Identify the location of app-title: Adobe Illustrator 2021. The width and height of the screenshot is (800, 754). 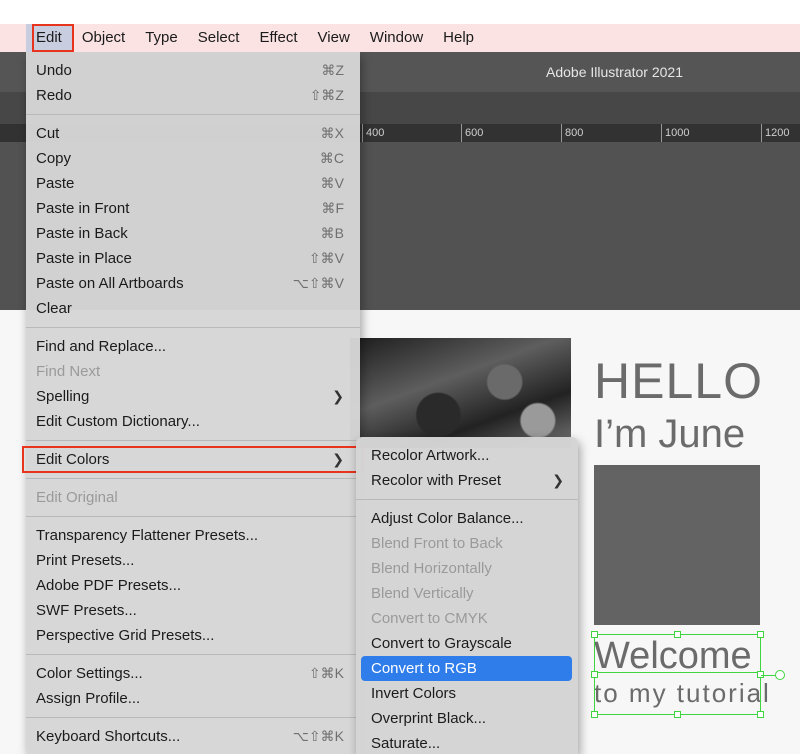
(614, 72).